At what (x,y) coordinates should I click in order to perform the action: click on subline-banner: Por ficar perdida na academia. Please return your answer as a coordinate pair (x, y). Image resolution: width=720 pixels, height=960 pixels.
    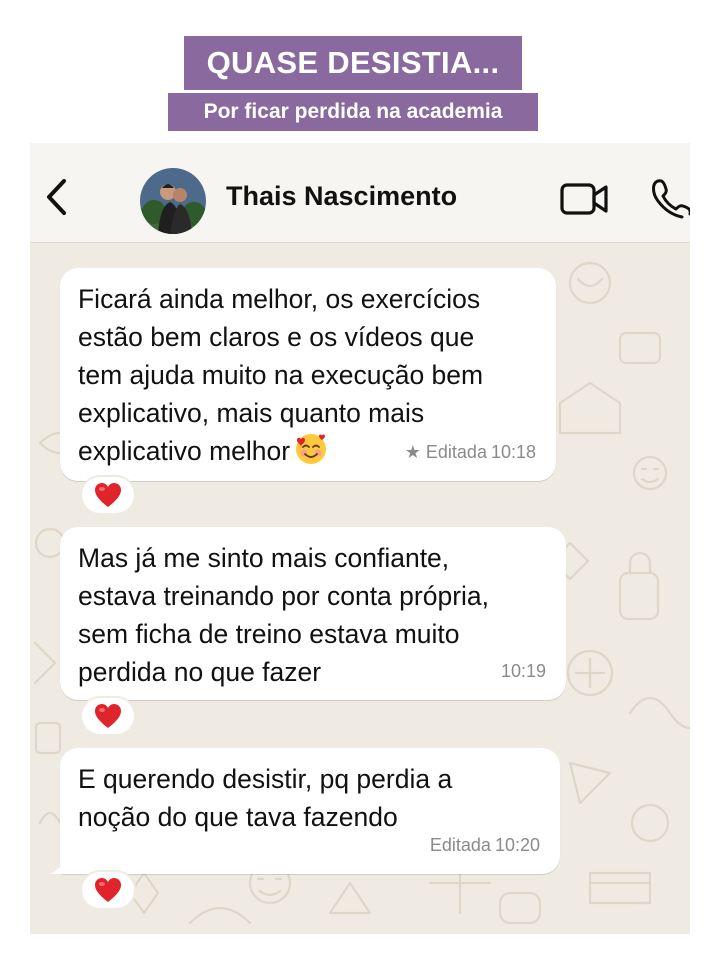
    Looking at the image, I should click on (353, 112).